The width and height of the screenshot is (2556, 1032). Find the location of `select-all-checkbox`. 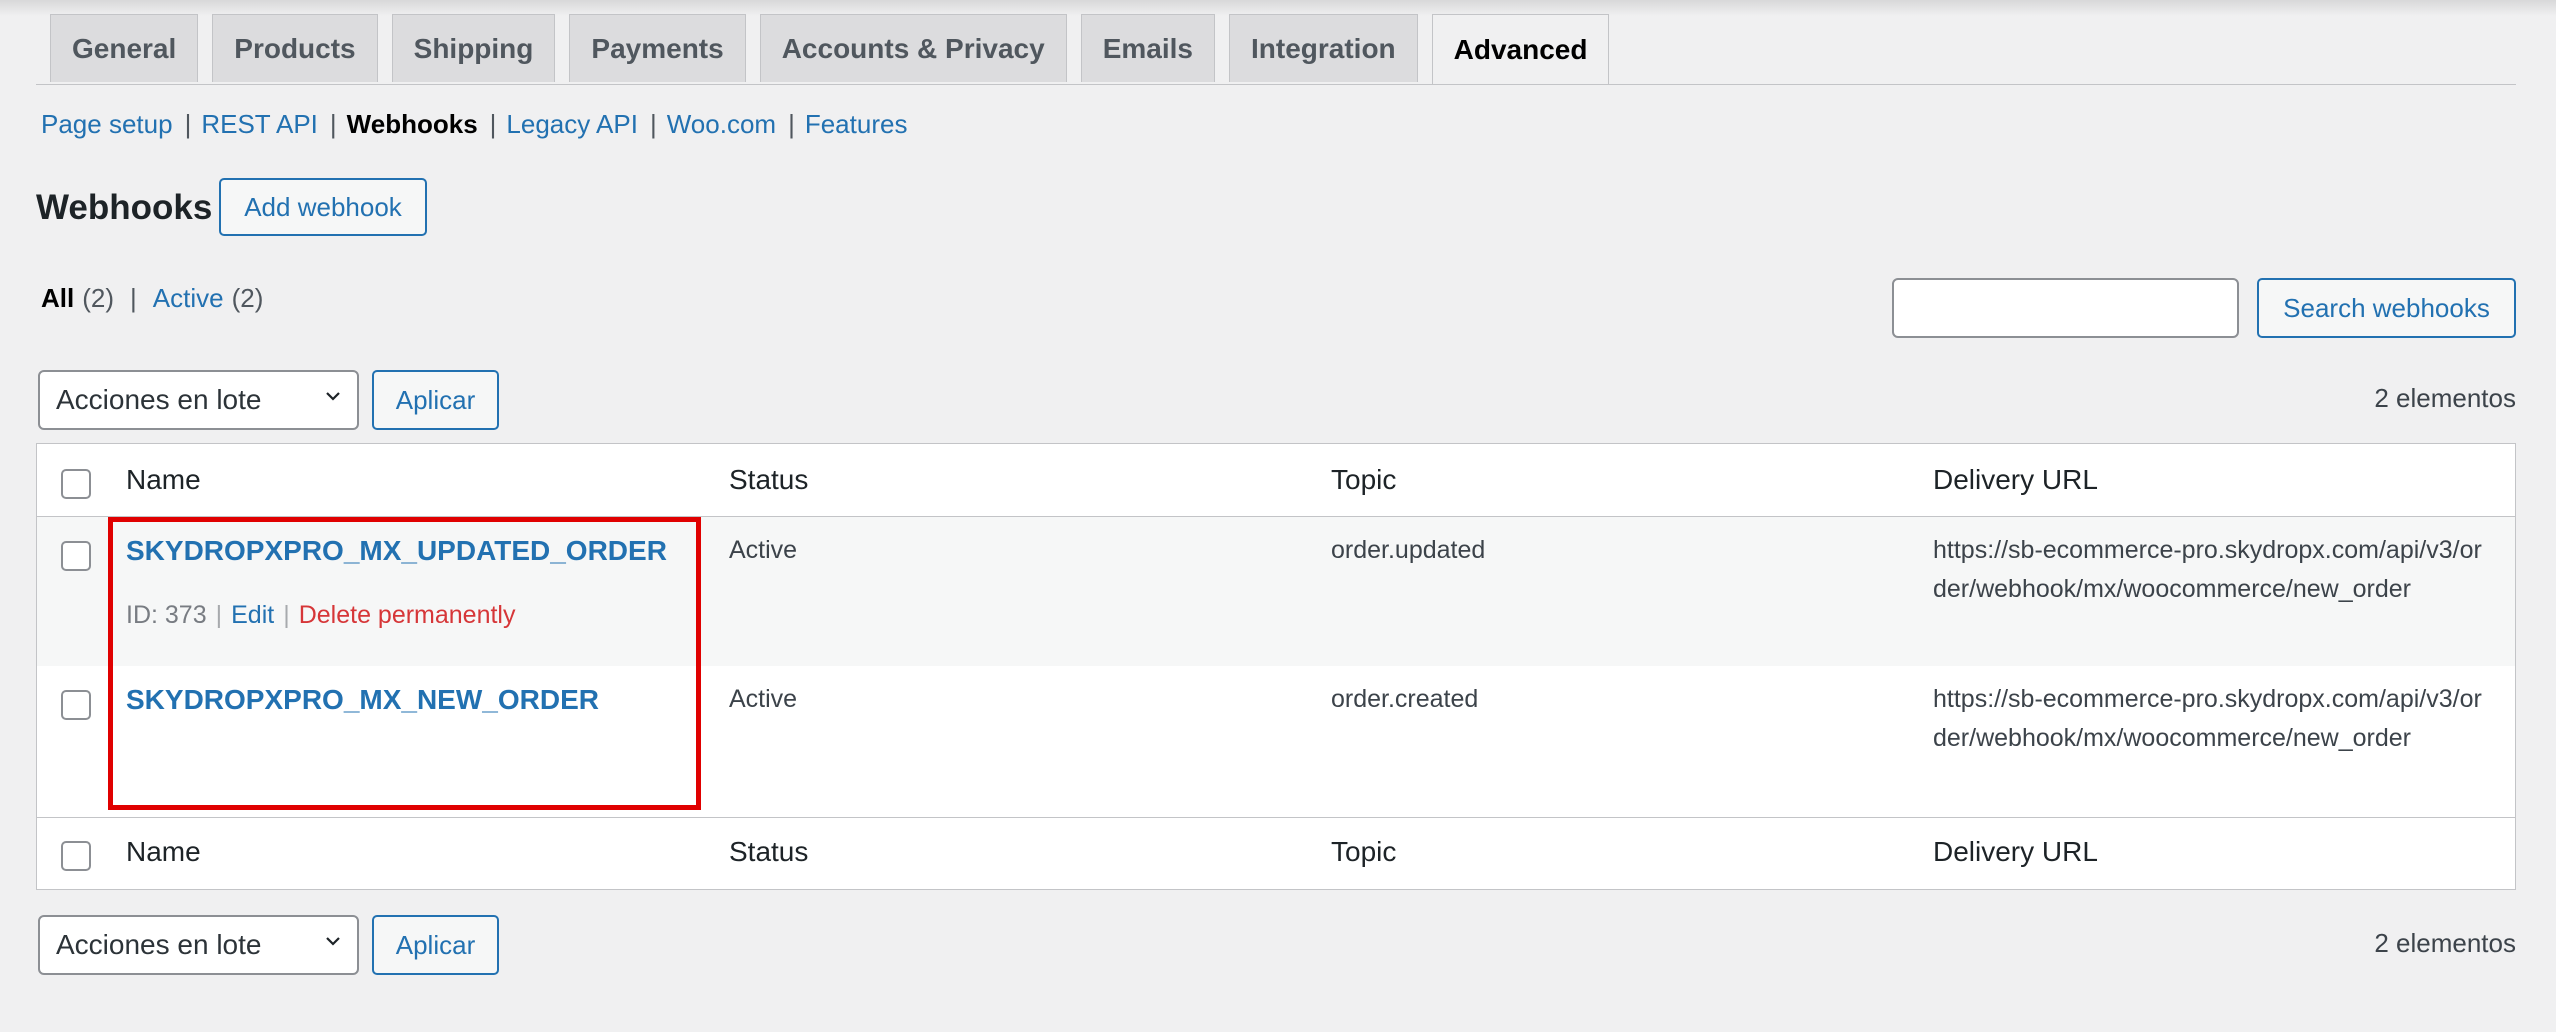

select-all-checkbox is located at coordinates (76, 484).